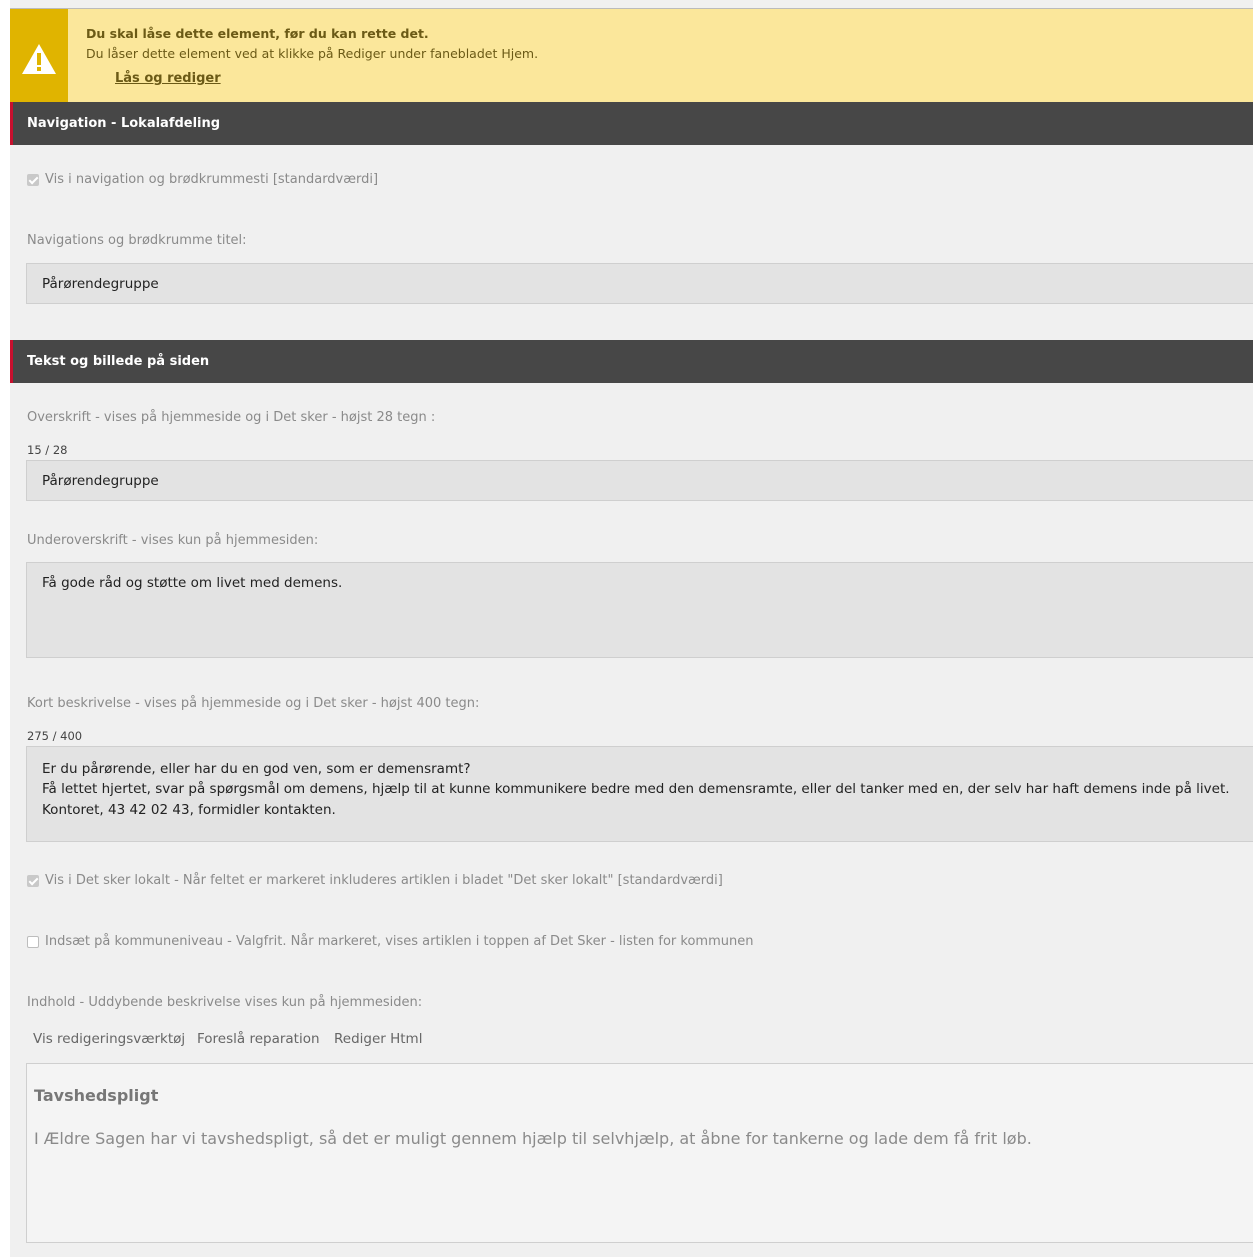  What do you see at coordinates (33, 941) in the screenshot?
I see `municipality-checkbox` at bounding box center [33, 941].